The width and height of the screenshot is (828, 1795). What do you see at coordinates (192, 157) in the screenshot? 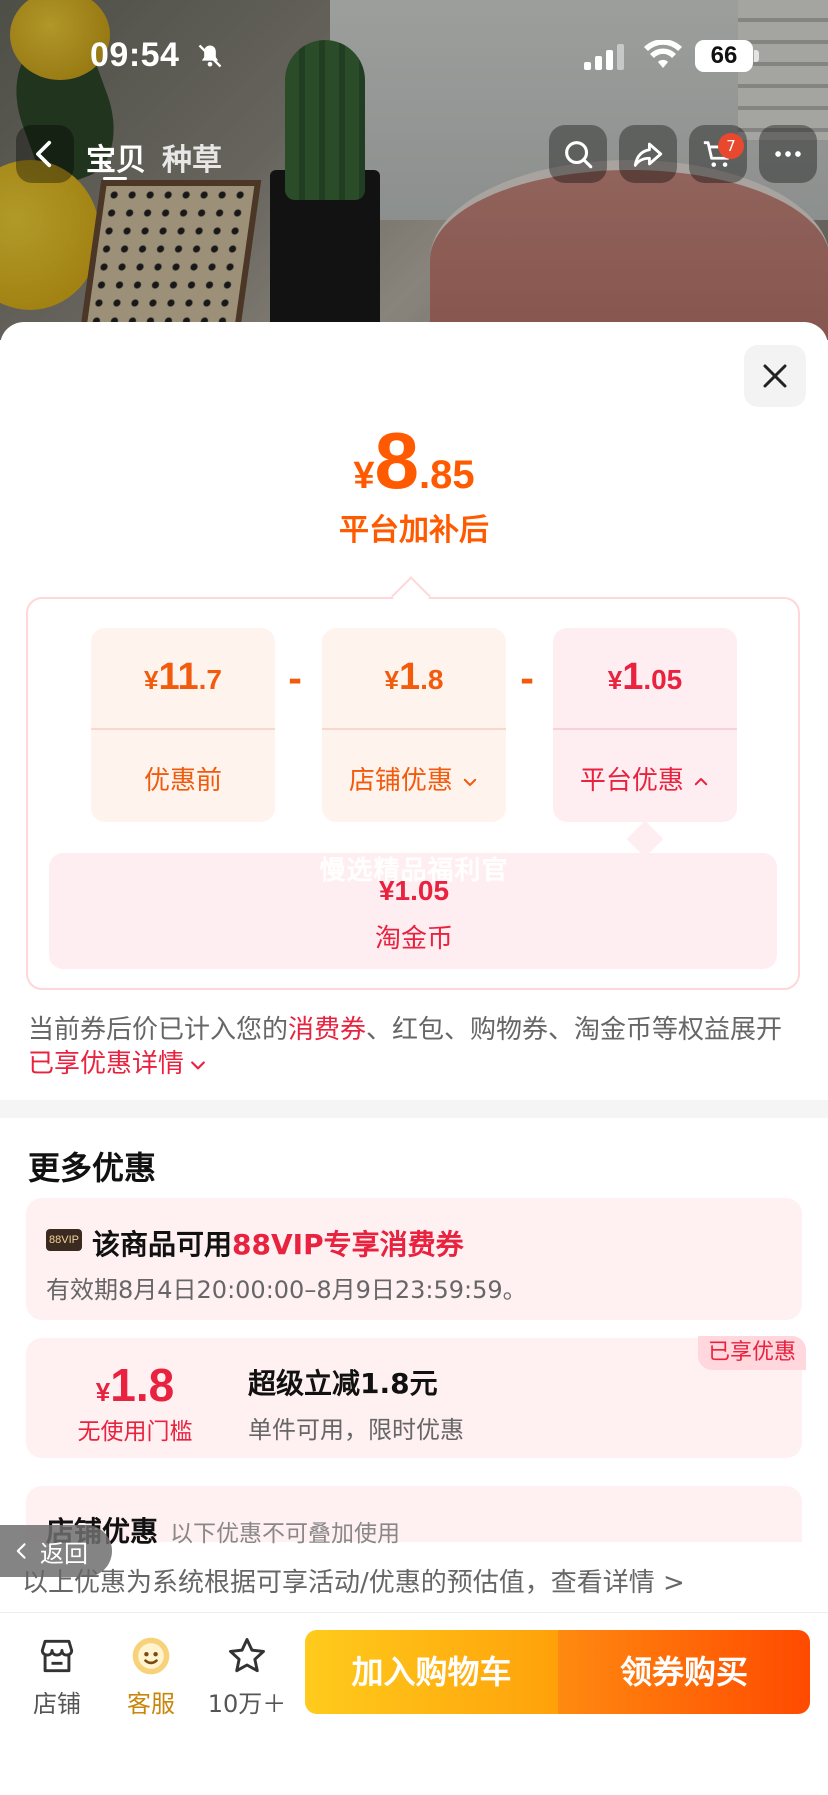
I see `tab-recommend: 种草` at bounding box center [192, 157].